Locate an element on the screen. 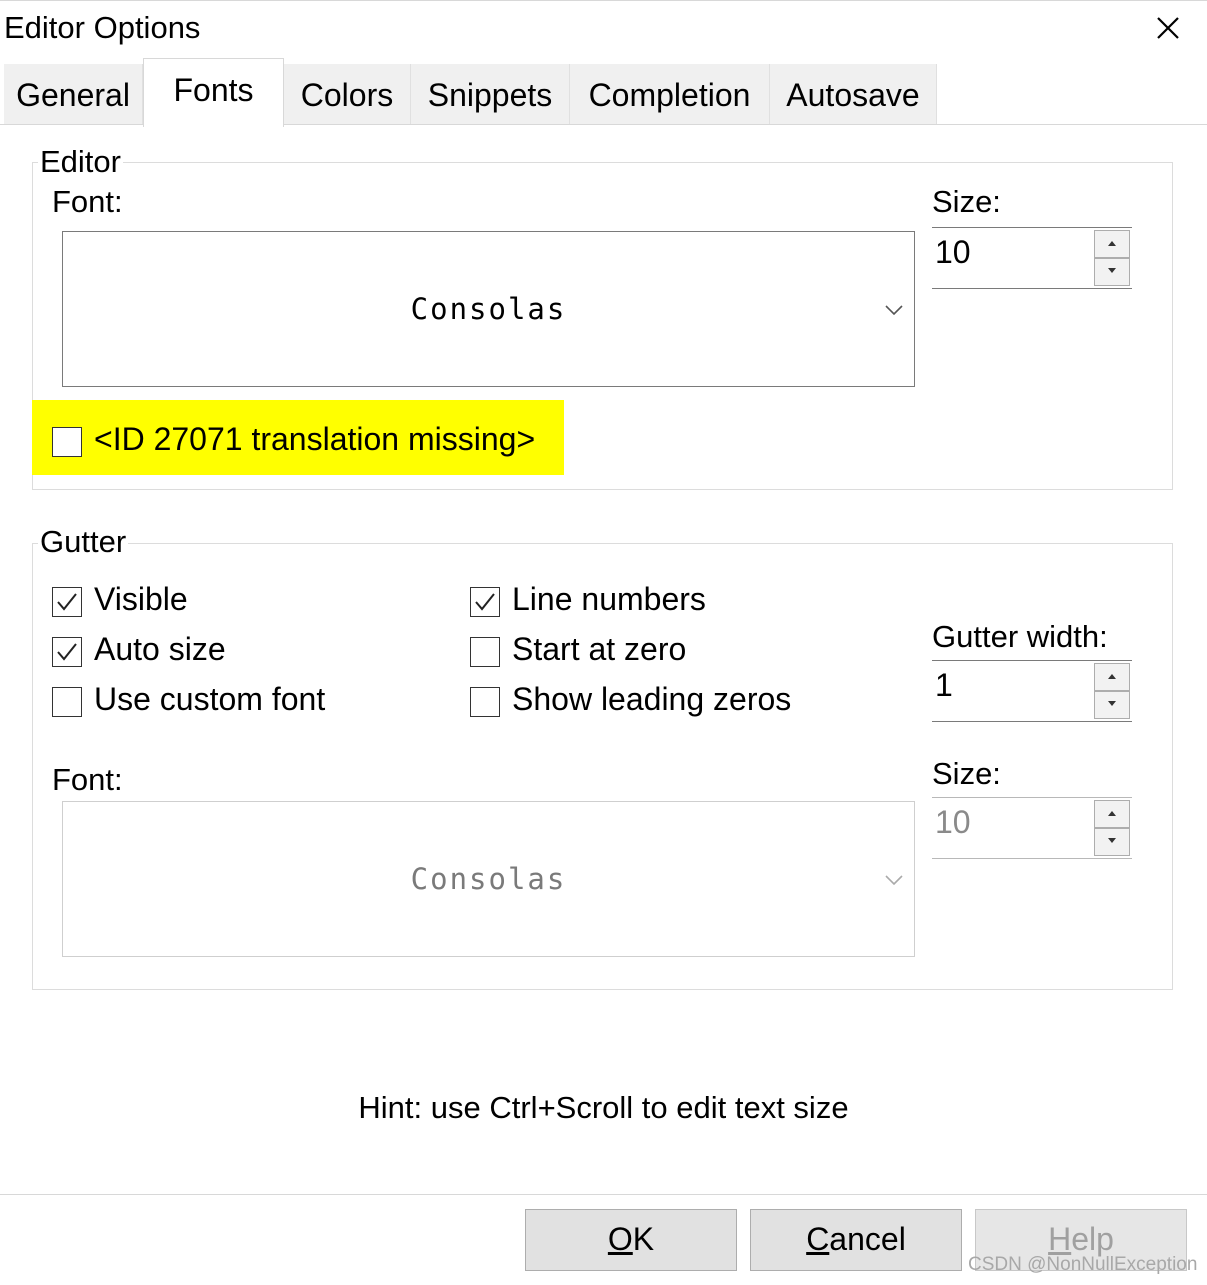 The width and height of the screenshot is (1207, 1285). gutter-font-select: Consolas is located at coordinates (488, 879).